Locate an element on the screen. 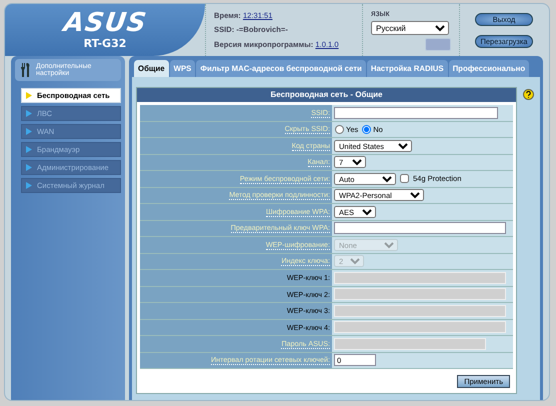 The width and height of the screenshot is (556, 406). table-title: Беспроводная сеть - Общие is located at coordinates (326, 95).